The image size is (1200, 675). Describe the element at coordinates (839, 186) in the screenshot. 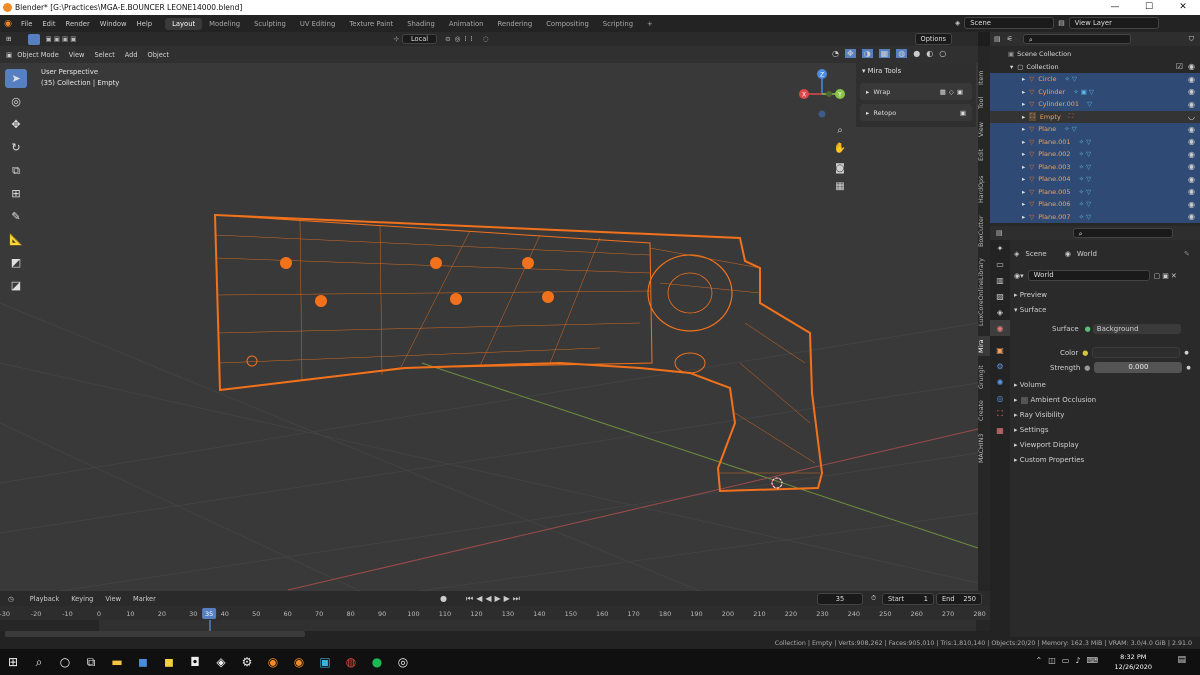

I see `perspective-grid-icon: ▦` at that location.